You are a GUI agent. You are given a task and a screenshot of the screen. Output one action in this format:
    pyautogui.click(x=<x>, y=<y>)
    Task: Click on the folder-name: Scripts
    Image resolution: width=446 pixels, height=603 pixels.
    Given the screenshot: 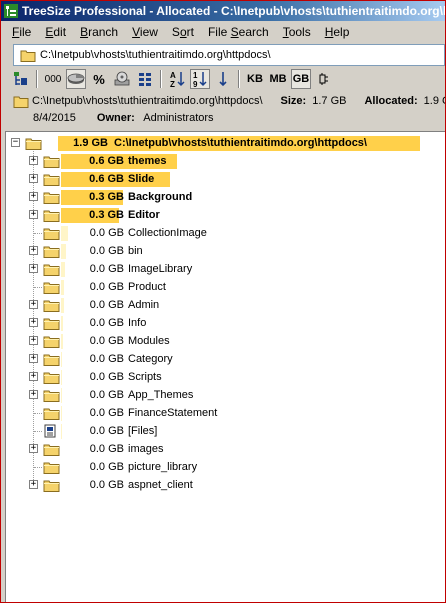 What is the action you would take?
    pyautogui.click(x=145, y=377)
    